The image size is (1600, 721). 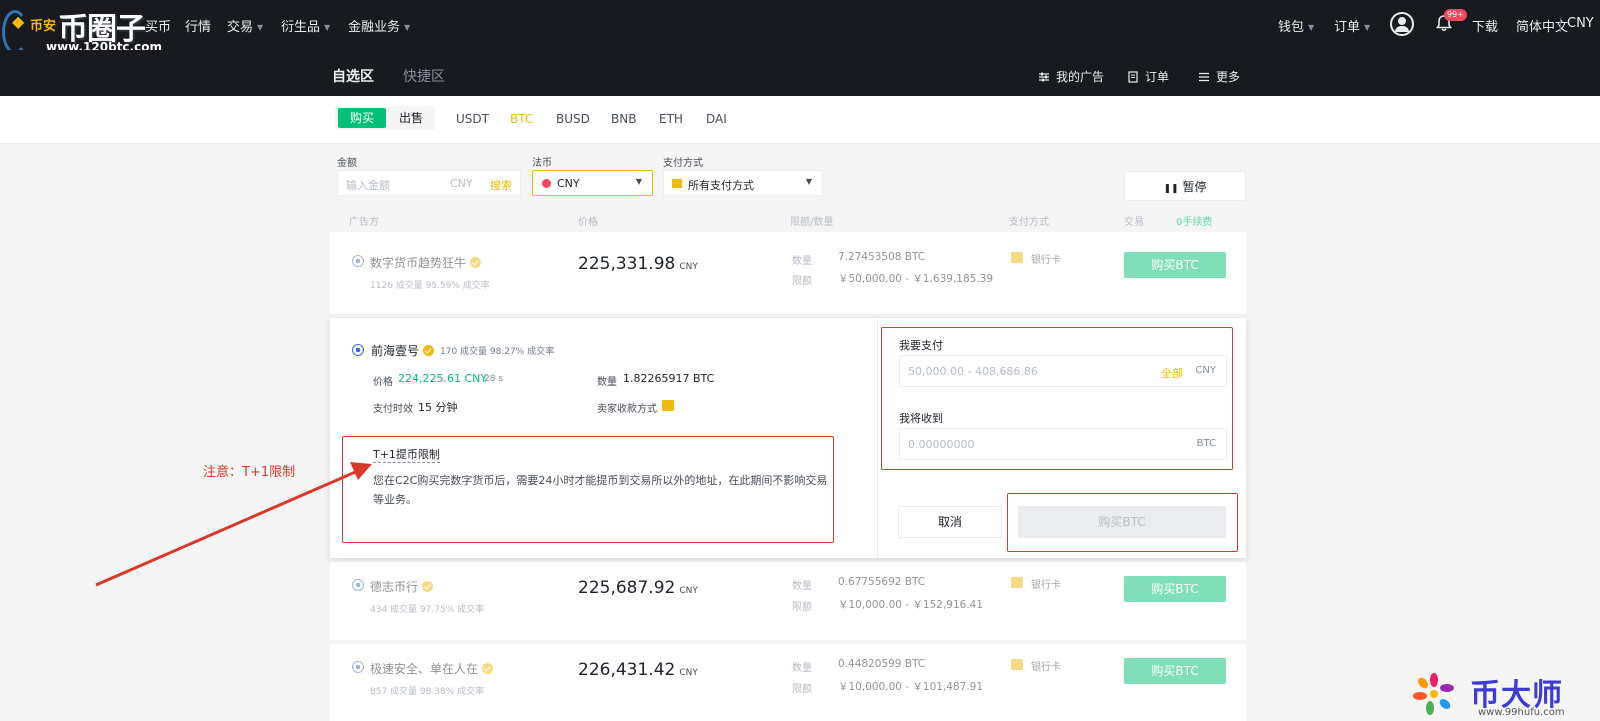 What do you see at coordinates (716, 119) in the screenshot?
I see `asset-tab-dai: DAI` at bounding box center [716, 119].